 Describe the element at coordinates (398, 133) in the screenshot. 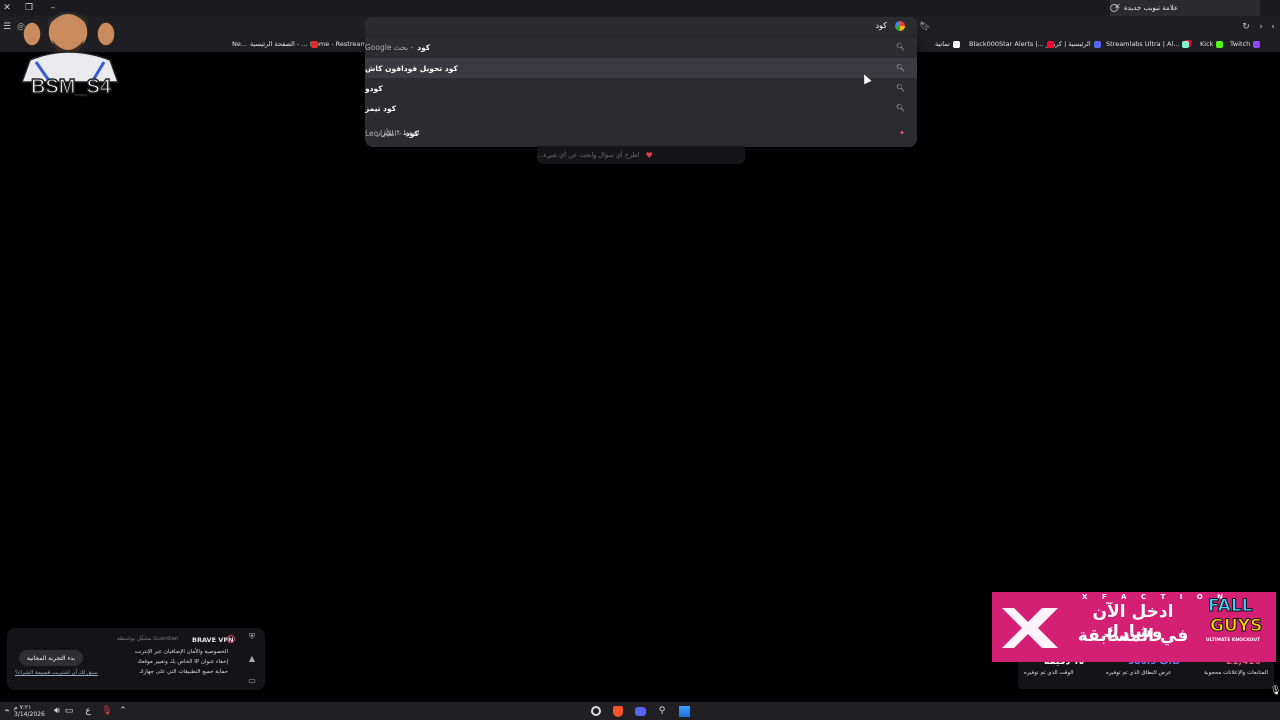

I see `keyboard-hint: اضغط ↑ للإبراز` at that location.